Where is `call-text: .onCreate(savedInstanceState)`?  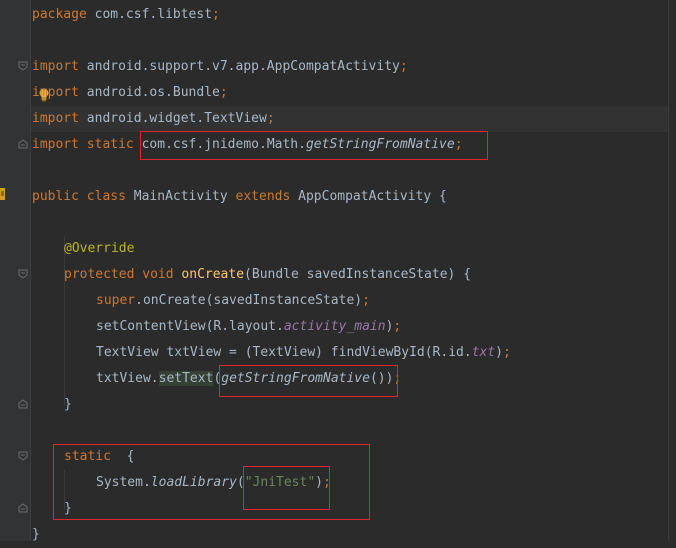 call-text: .onCreate(savedInstanceState) is located at coordinates (249, 300).